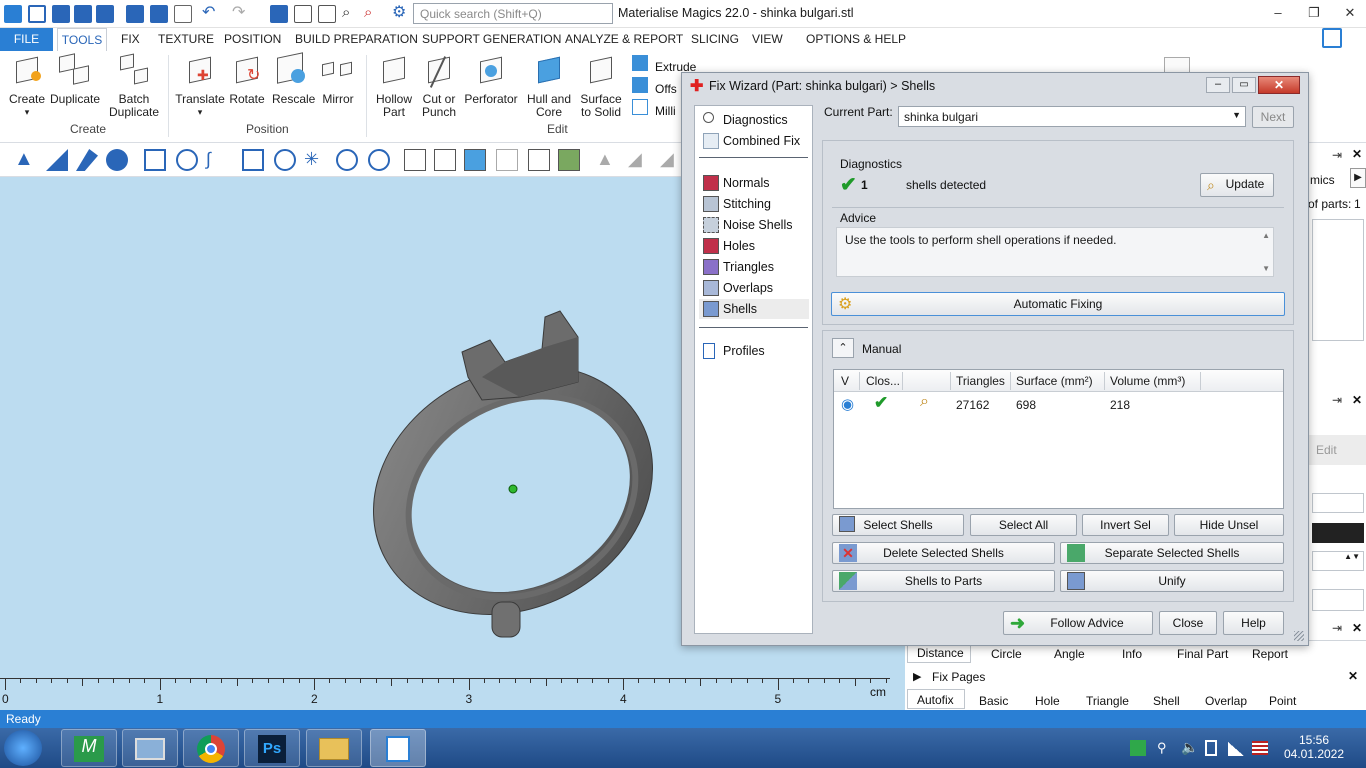 The width and height of the screenshot is (1366, 768). I want to click on menu-slicing: SLICING, so click(715, 39).